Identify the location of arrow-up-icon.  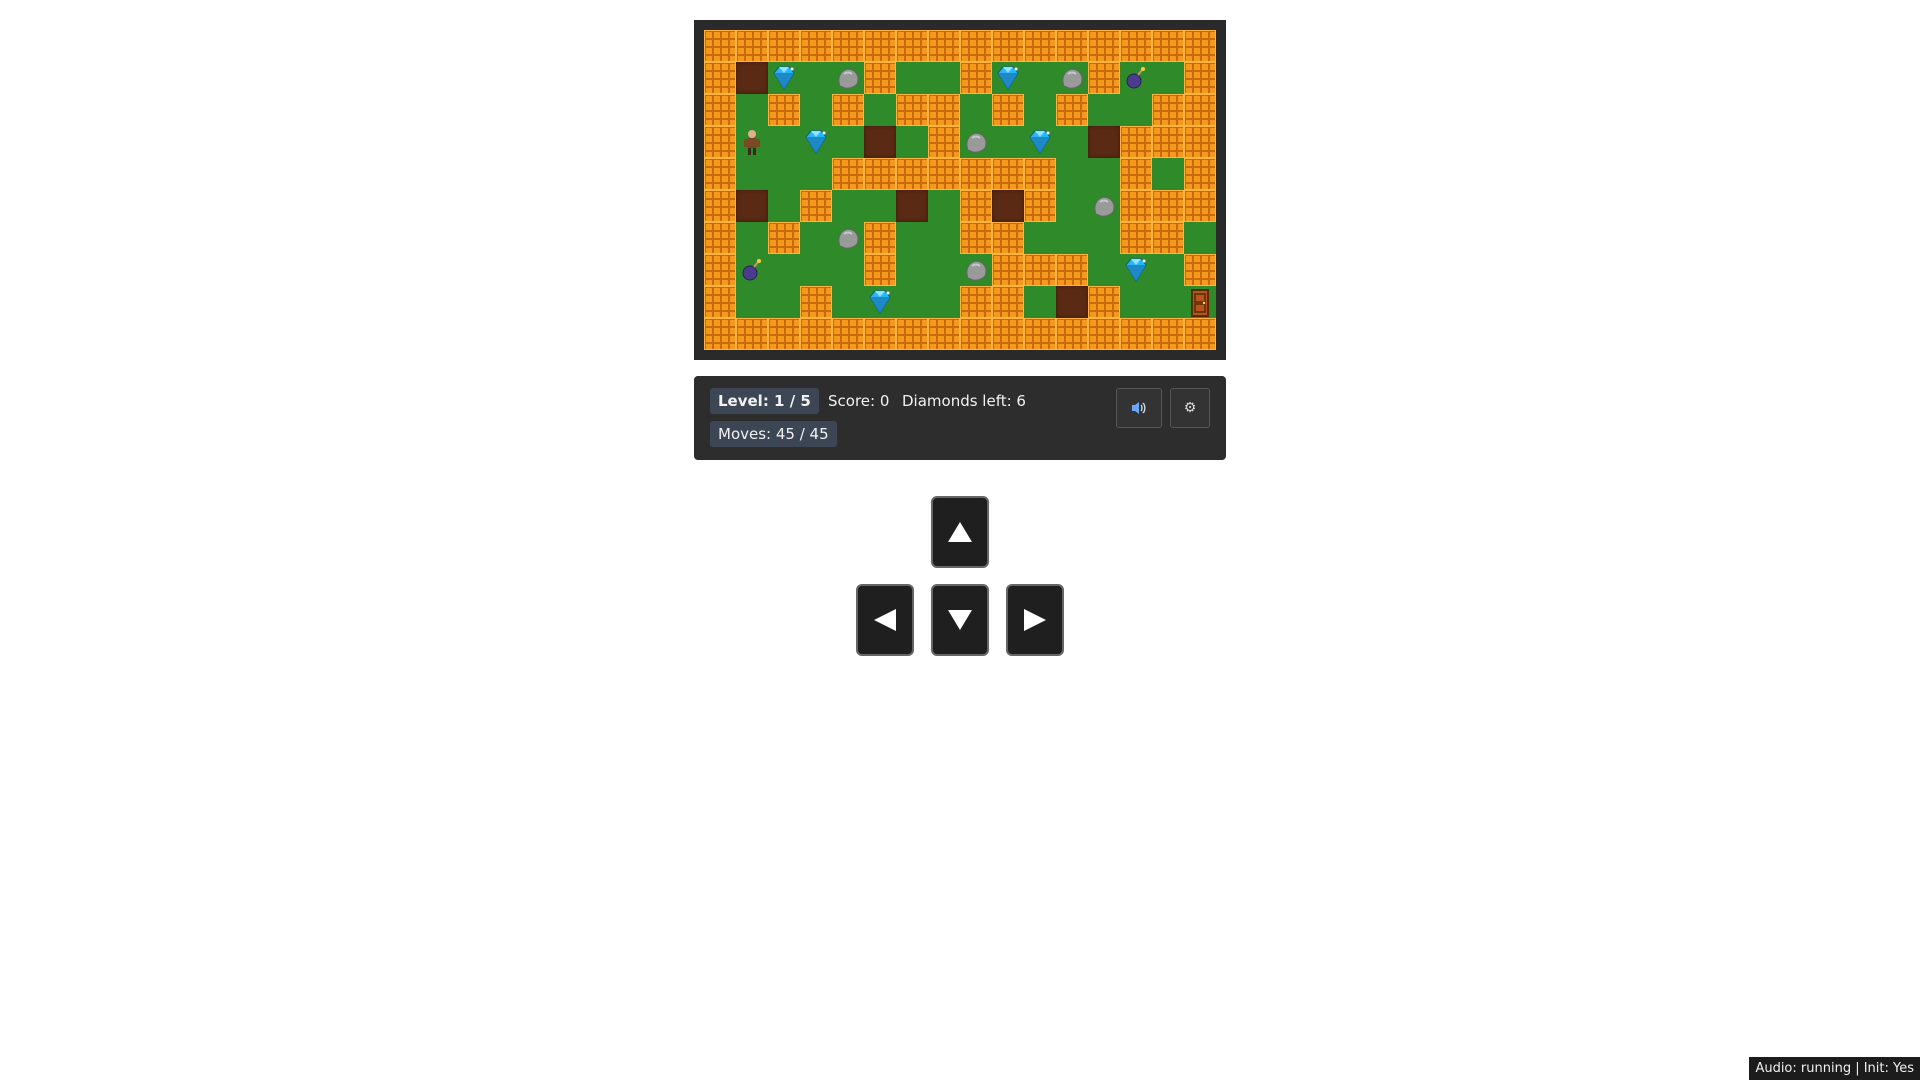
(960, 532).